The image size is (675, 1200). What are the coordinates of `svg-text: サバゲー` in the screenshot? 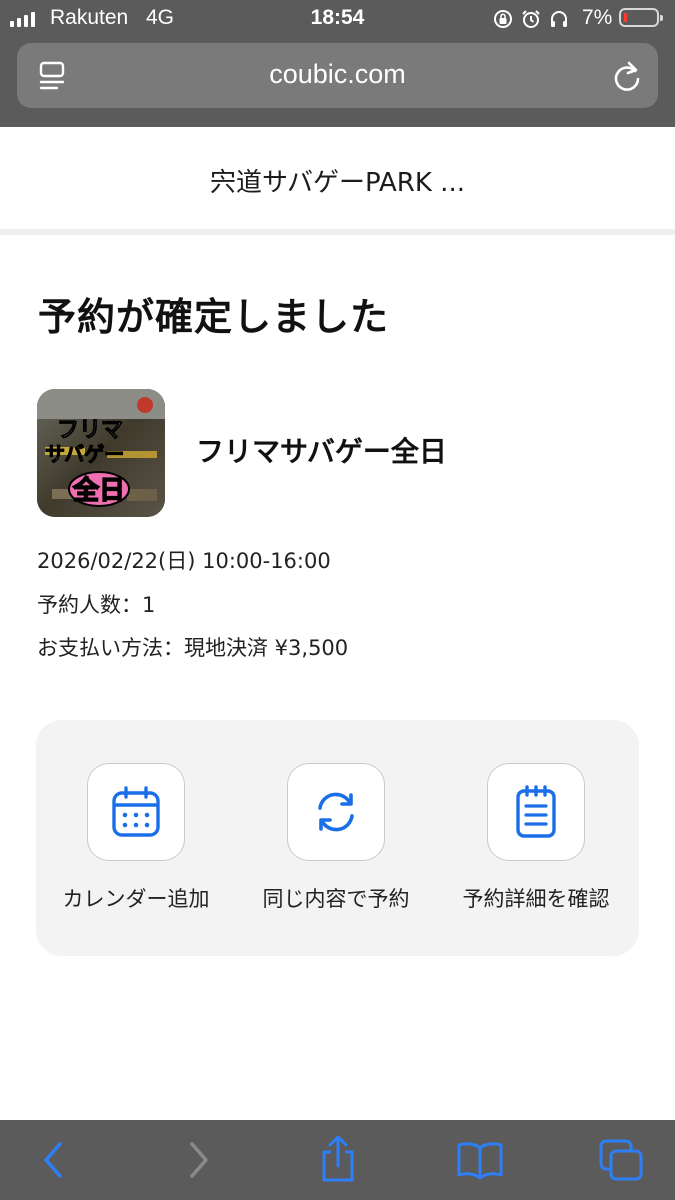 It's located at (84, 454).